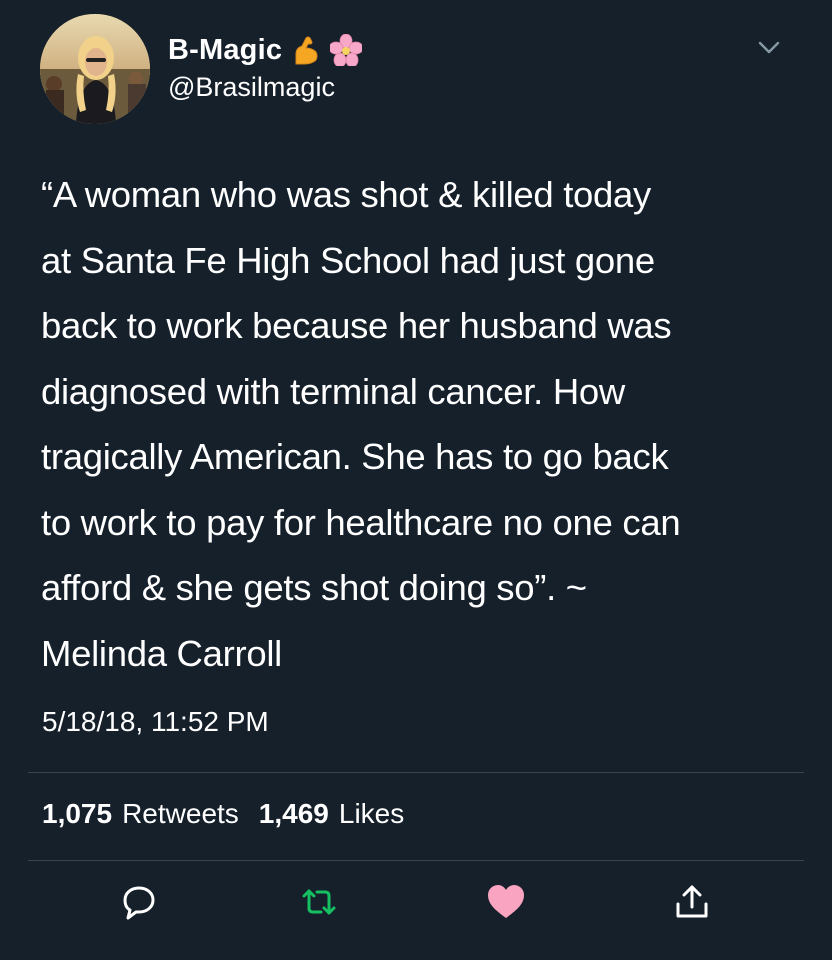 The image size is (832, 960). What do you see at coordinates (416, 908) in the screenshot?
I see `action-bar` at bounding box center [416, 908].